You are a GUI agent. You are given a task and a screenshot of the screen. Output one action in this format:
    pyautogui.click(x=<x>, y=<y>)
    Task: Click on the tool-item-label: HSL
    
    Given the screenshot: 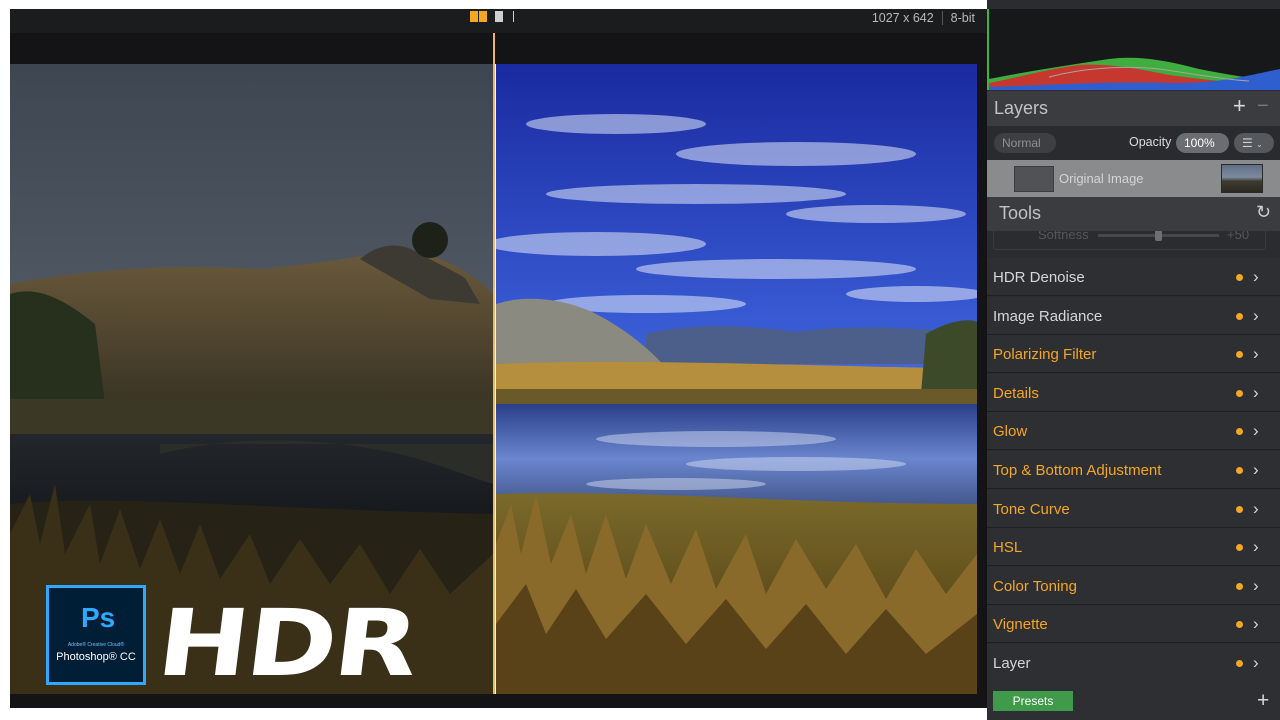 What is the action you would take?
    pyautogui.click(x=1008, y=548)
    